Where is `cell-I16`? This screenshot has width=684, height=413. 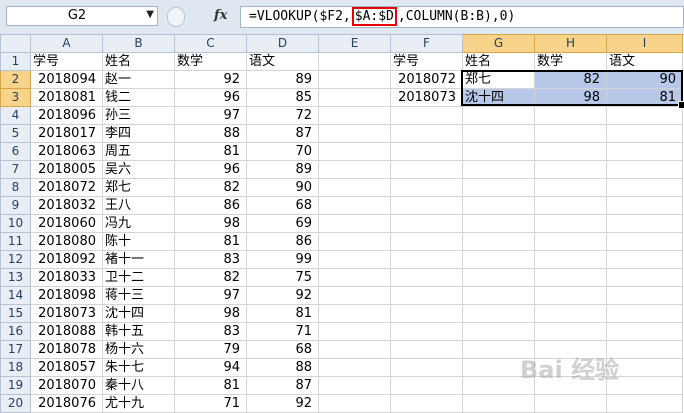
cell-I16 is located at coordinates (644, 331).